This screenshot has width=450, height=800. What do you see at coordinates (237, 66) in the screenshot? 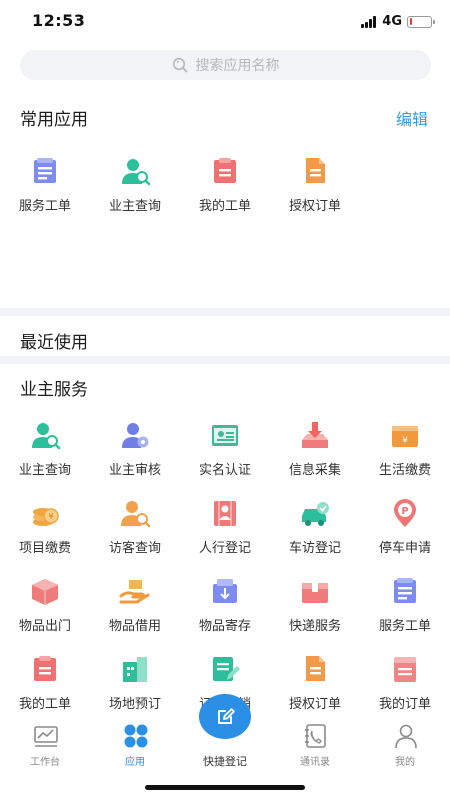
I see `search-placeholder: 搜索应用名称` at bounding box center [237, 66].